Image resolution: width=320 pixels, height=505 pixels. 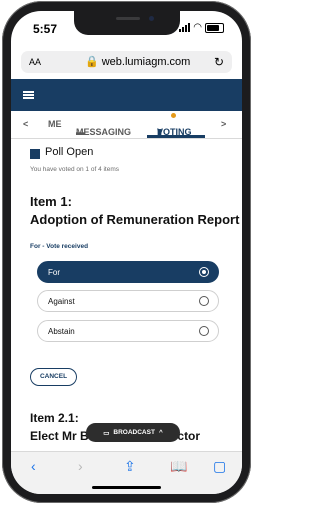 What do you see at coordinates (128, 301) in the screenshot?
I see `option-against: Against` at bounding box center [128, 301].